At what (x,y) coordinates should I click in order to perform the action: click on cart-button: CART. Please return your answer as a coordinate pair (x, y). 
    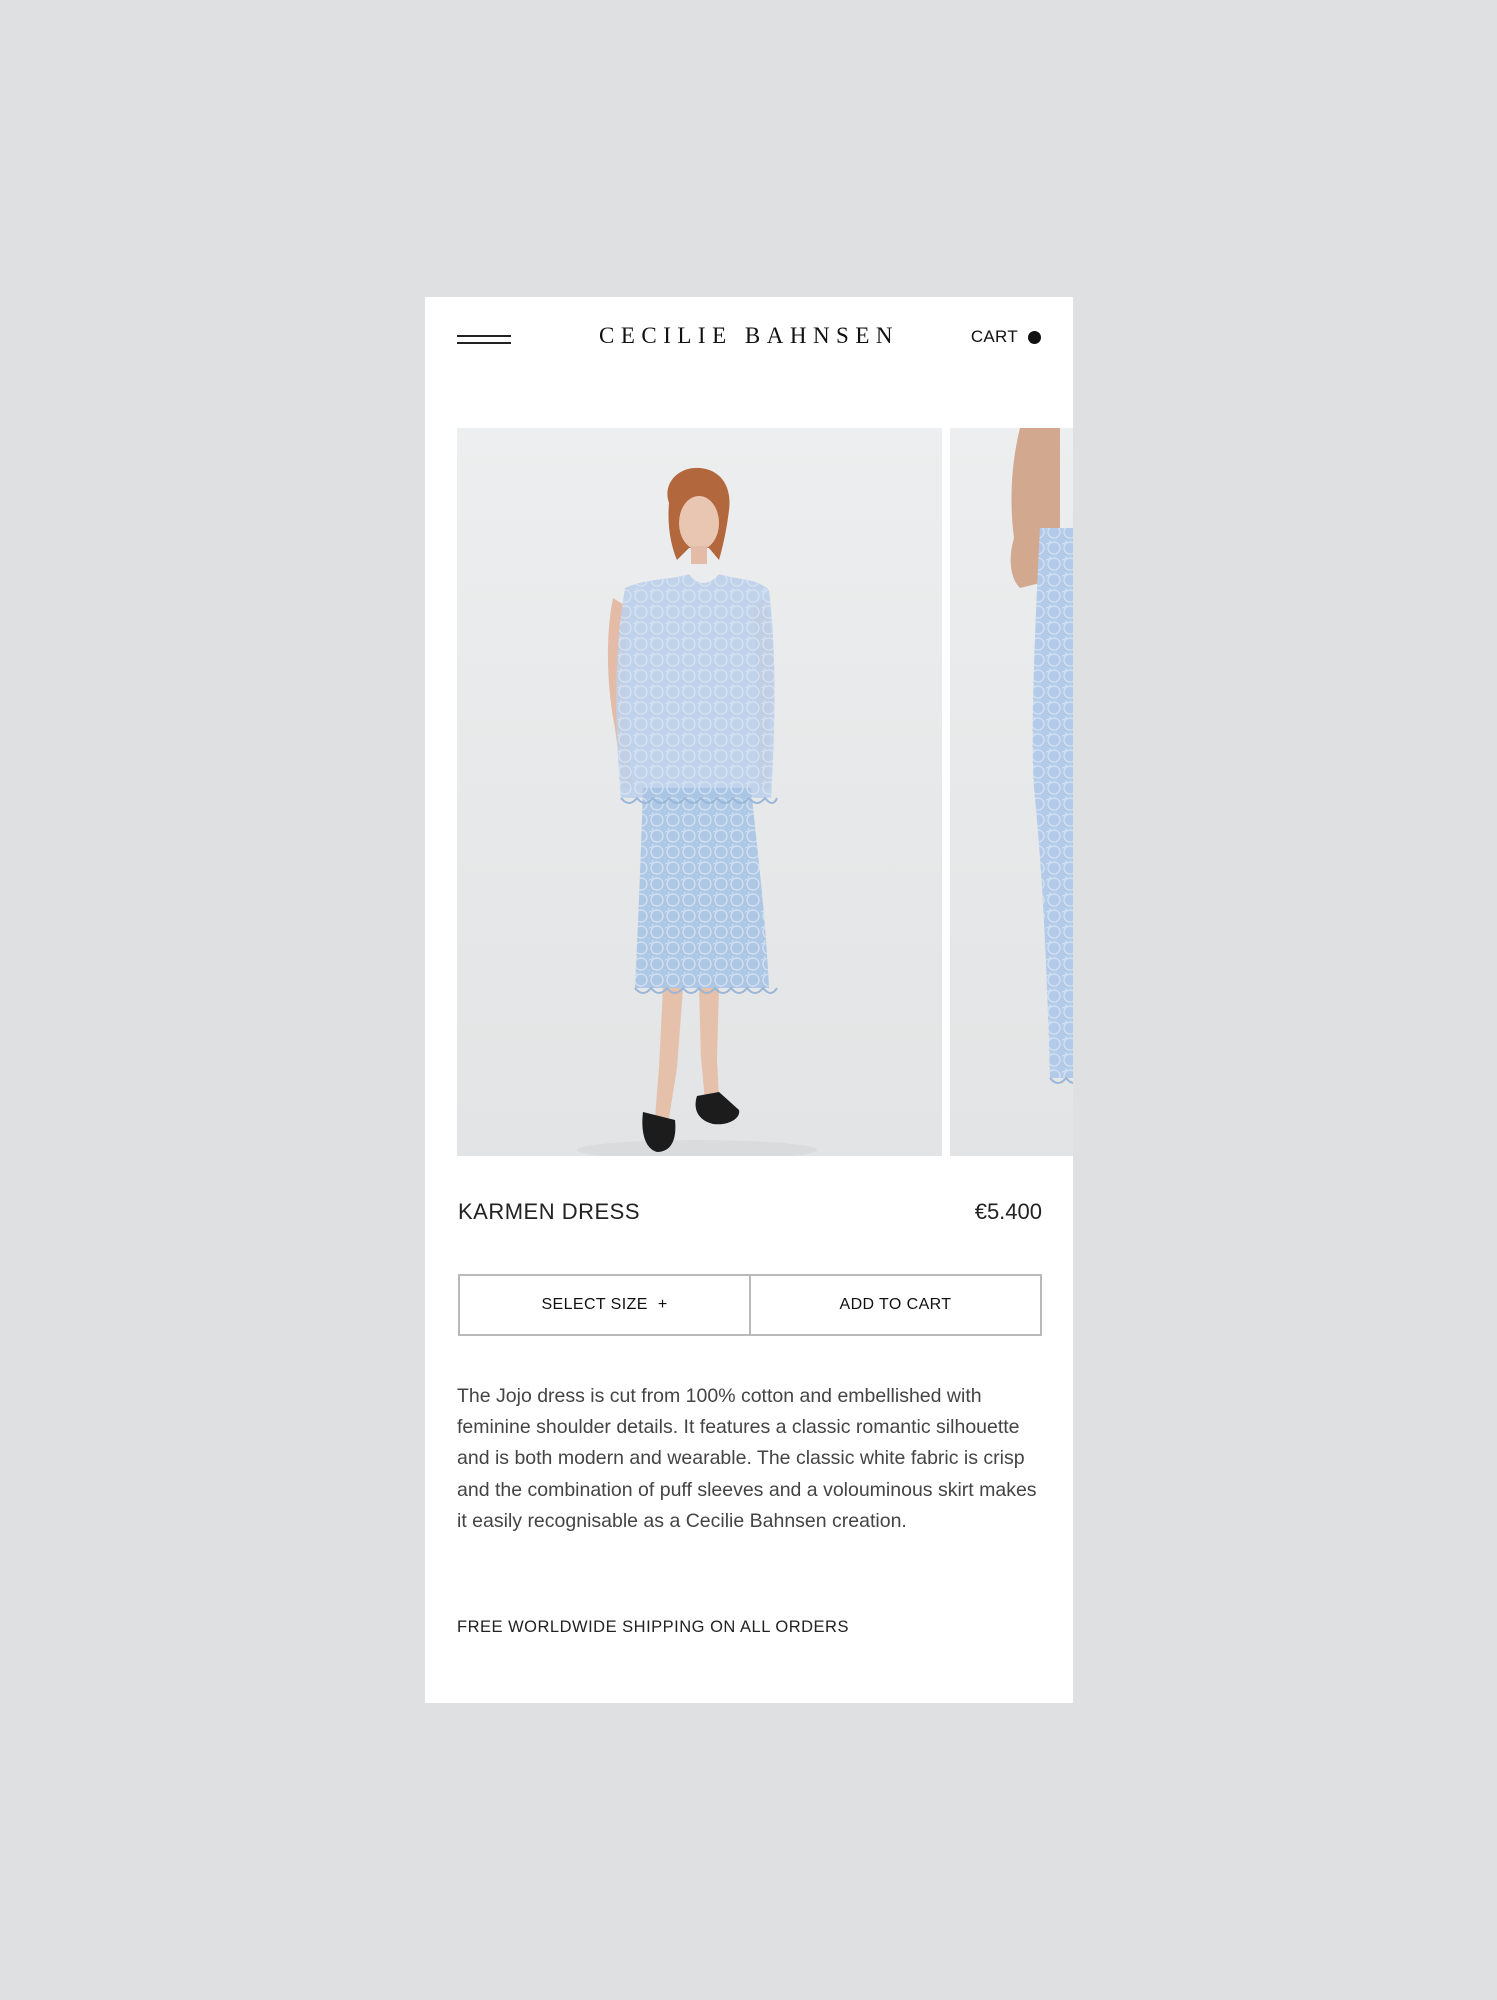
    Looking at the image, I should click on (1006, 337).